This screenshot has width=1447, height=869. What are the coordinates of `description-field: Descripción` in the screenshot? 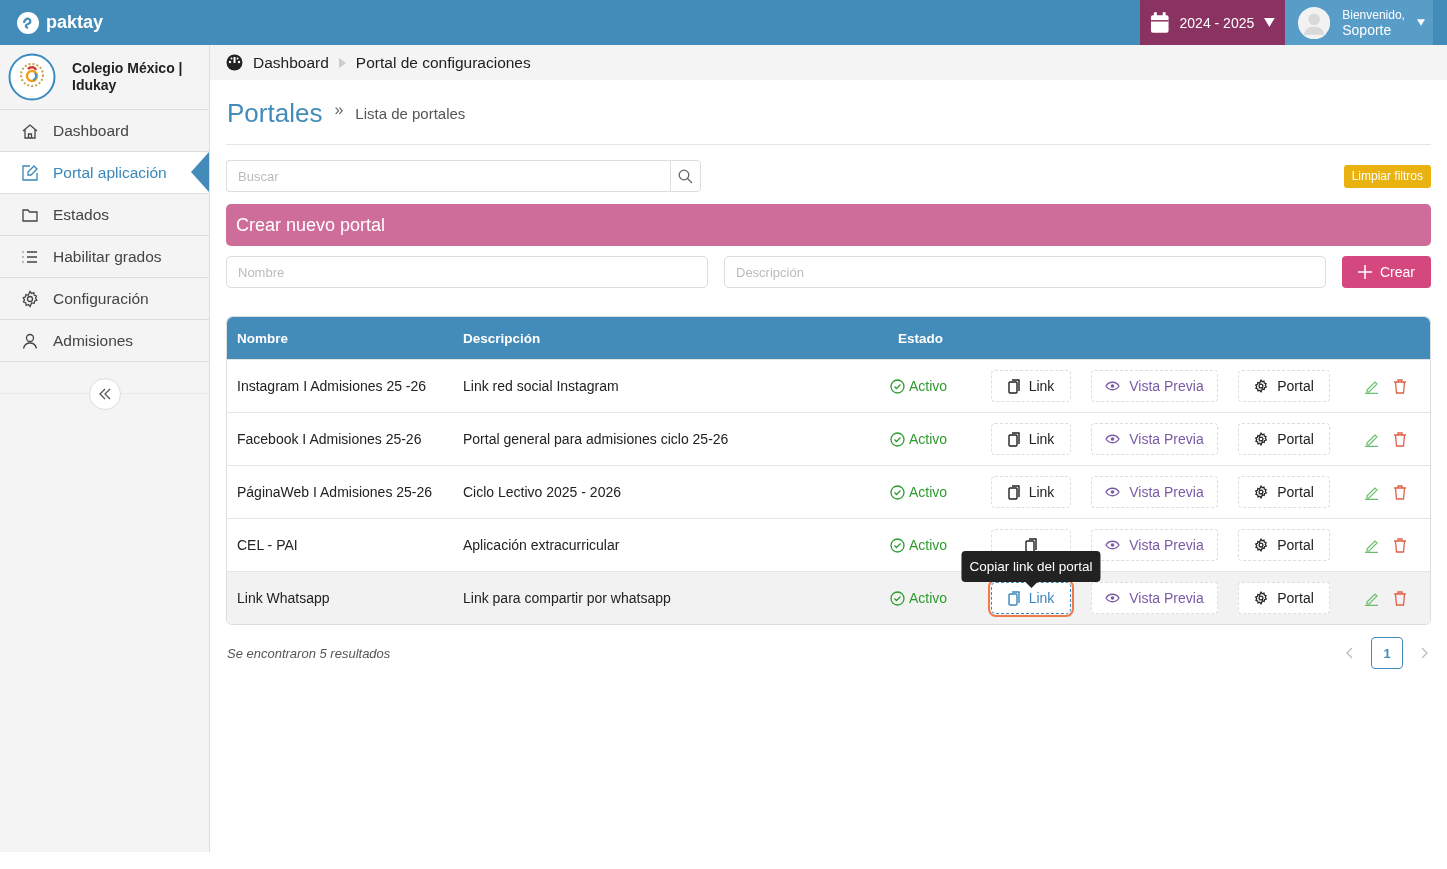 It's located at (1025, 272).